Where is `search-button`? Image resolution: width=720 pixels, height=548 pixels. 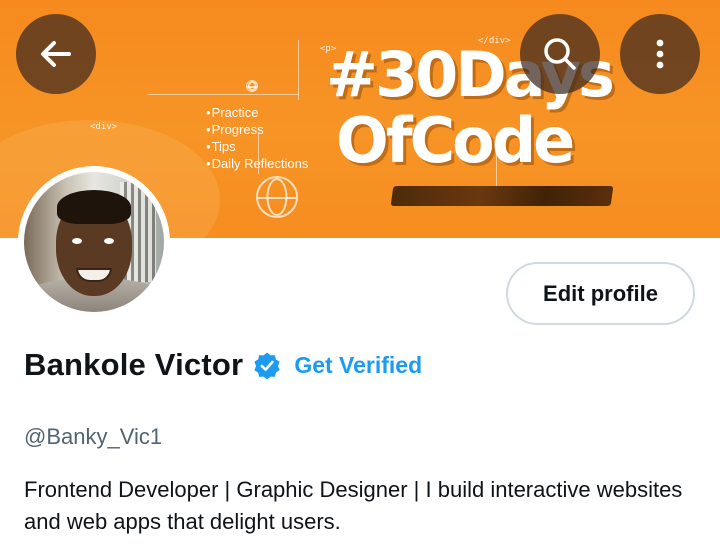 search-button is located at coordinates (560, 54).